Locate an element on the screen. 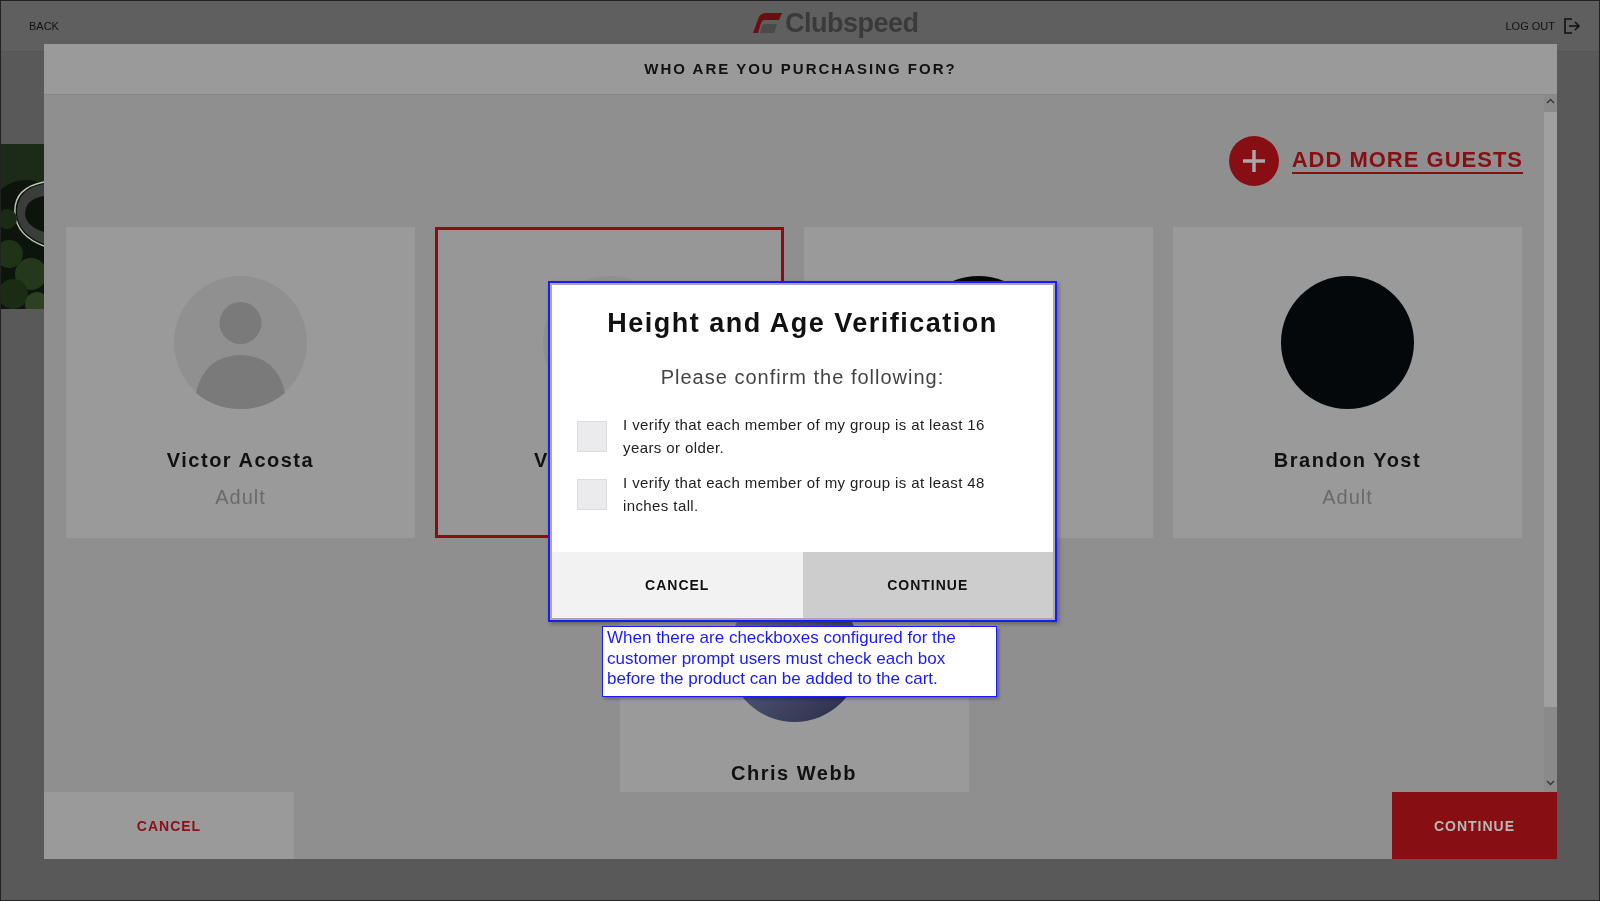 The image size is (1600, 901). guest-name: V is located at coordinates (541, 460).